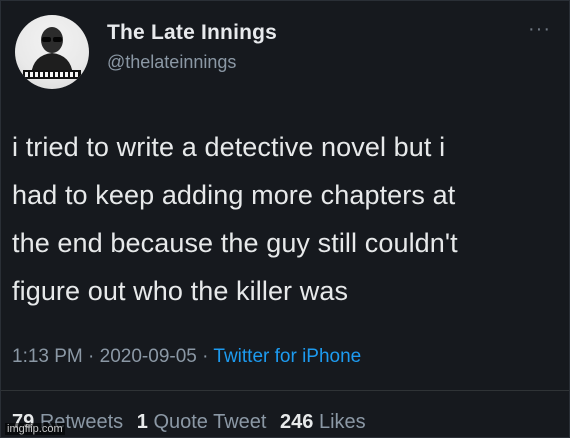 This screenshot has width=570, height=438. I want to click on quotes-label: Quote Tweet, so click(210, 422).